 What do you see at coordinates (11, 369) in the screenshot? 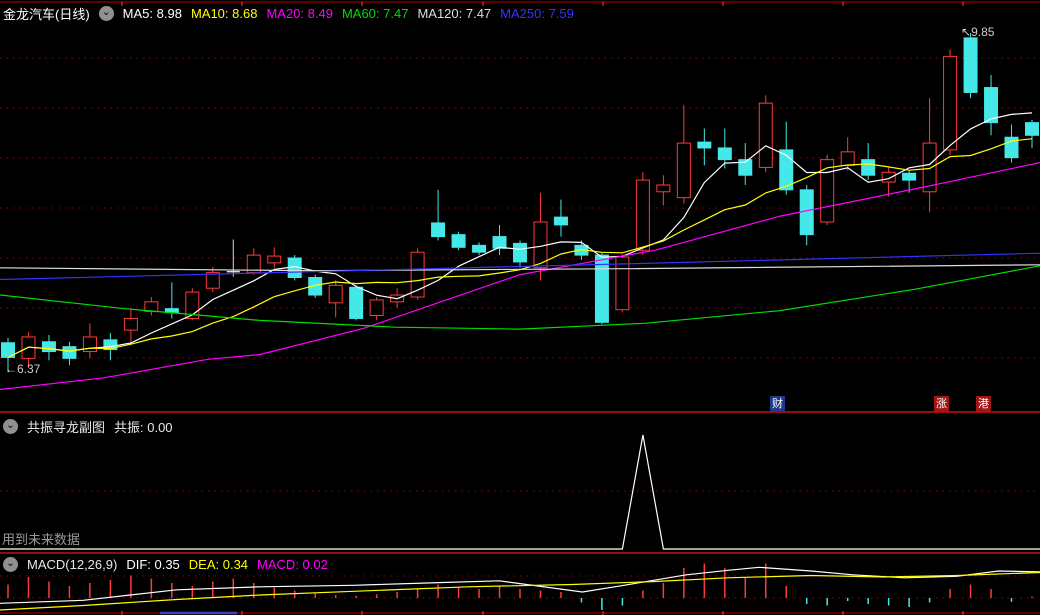
I see `low-arrow-icon: ←` at bounding box center [11, 369].